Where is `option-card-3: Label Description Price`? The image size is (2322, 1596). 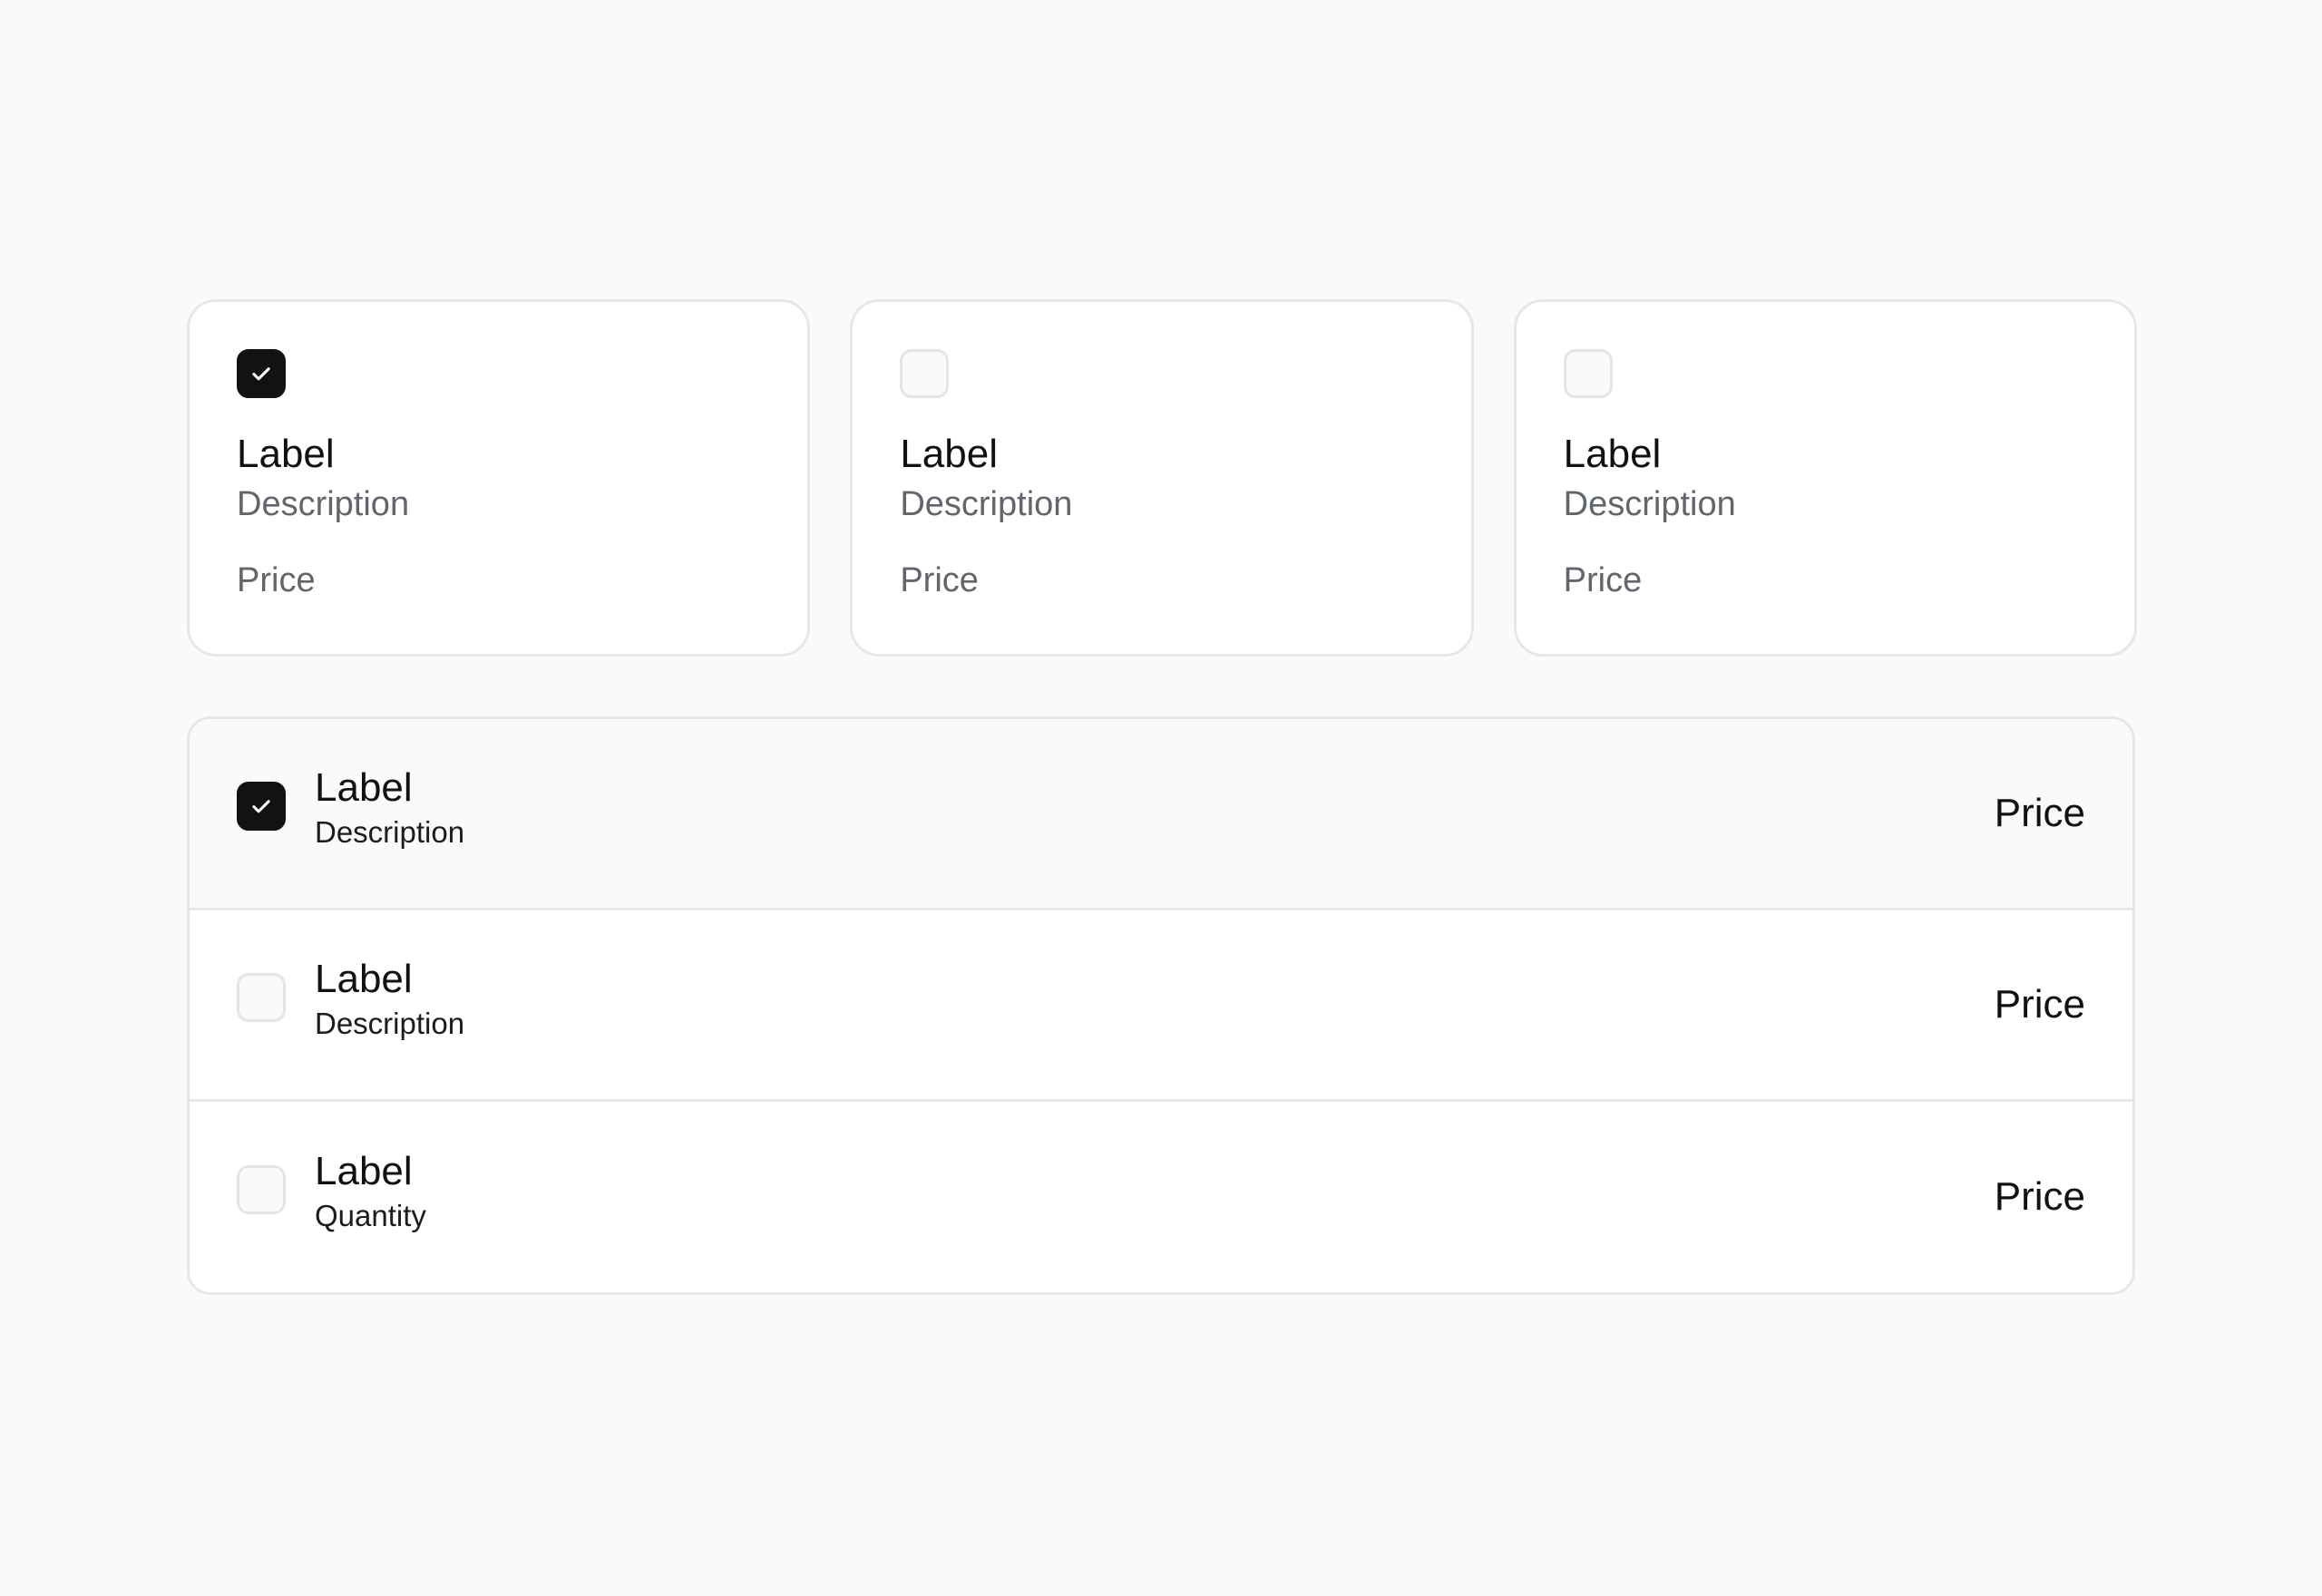 option-card-3: Label Description Price is located at coordinates (1825, 478).